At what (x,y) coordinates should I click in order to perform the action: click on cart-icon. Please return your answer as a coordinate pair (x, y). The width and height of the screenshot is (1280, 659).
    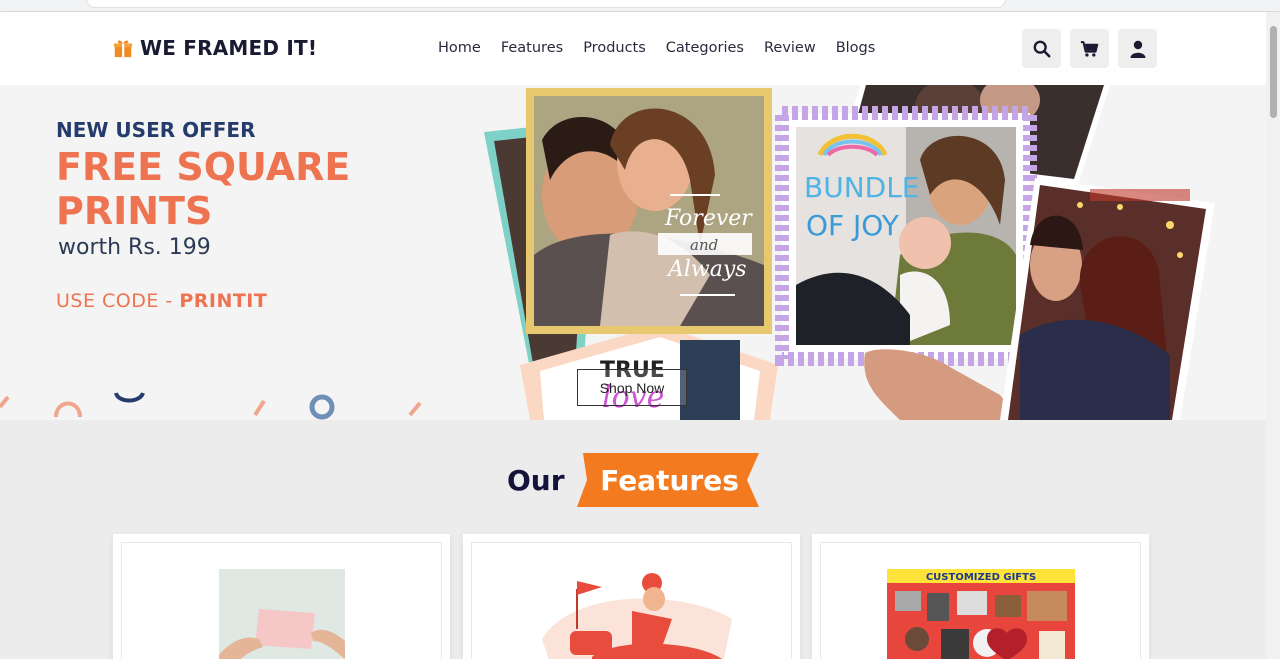
    Looking at the image, I should click on (1089, 48).